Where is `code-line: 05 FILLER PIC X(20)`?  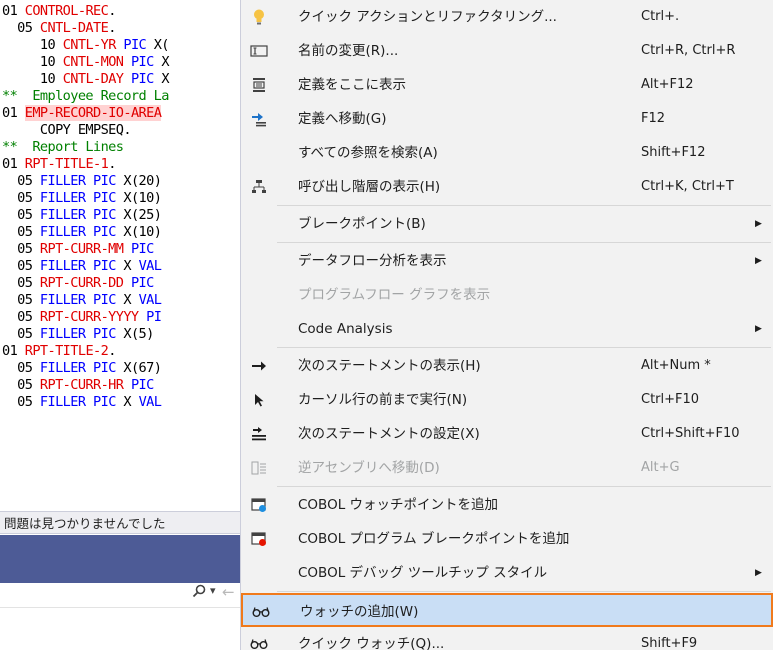 code-line: 05 FILLER PIC X(20) is located at coordinates (85, 181).